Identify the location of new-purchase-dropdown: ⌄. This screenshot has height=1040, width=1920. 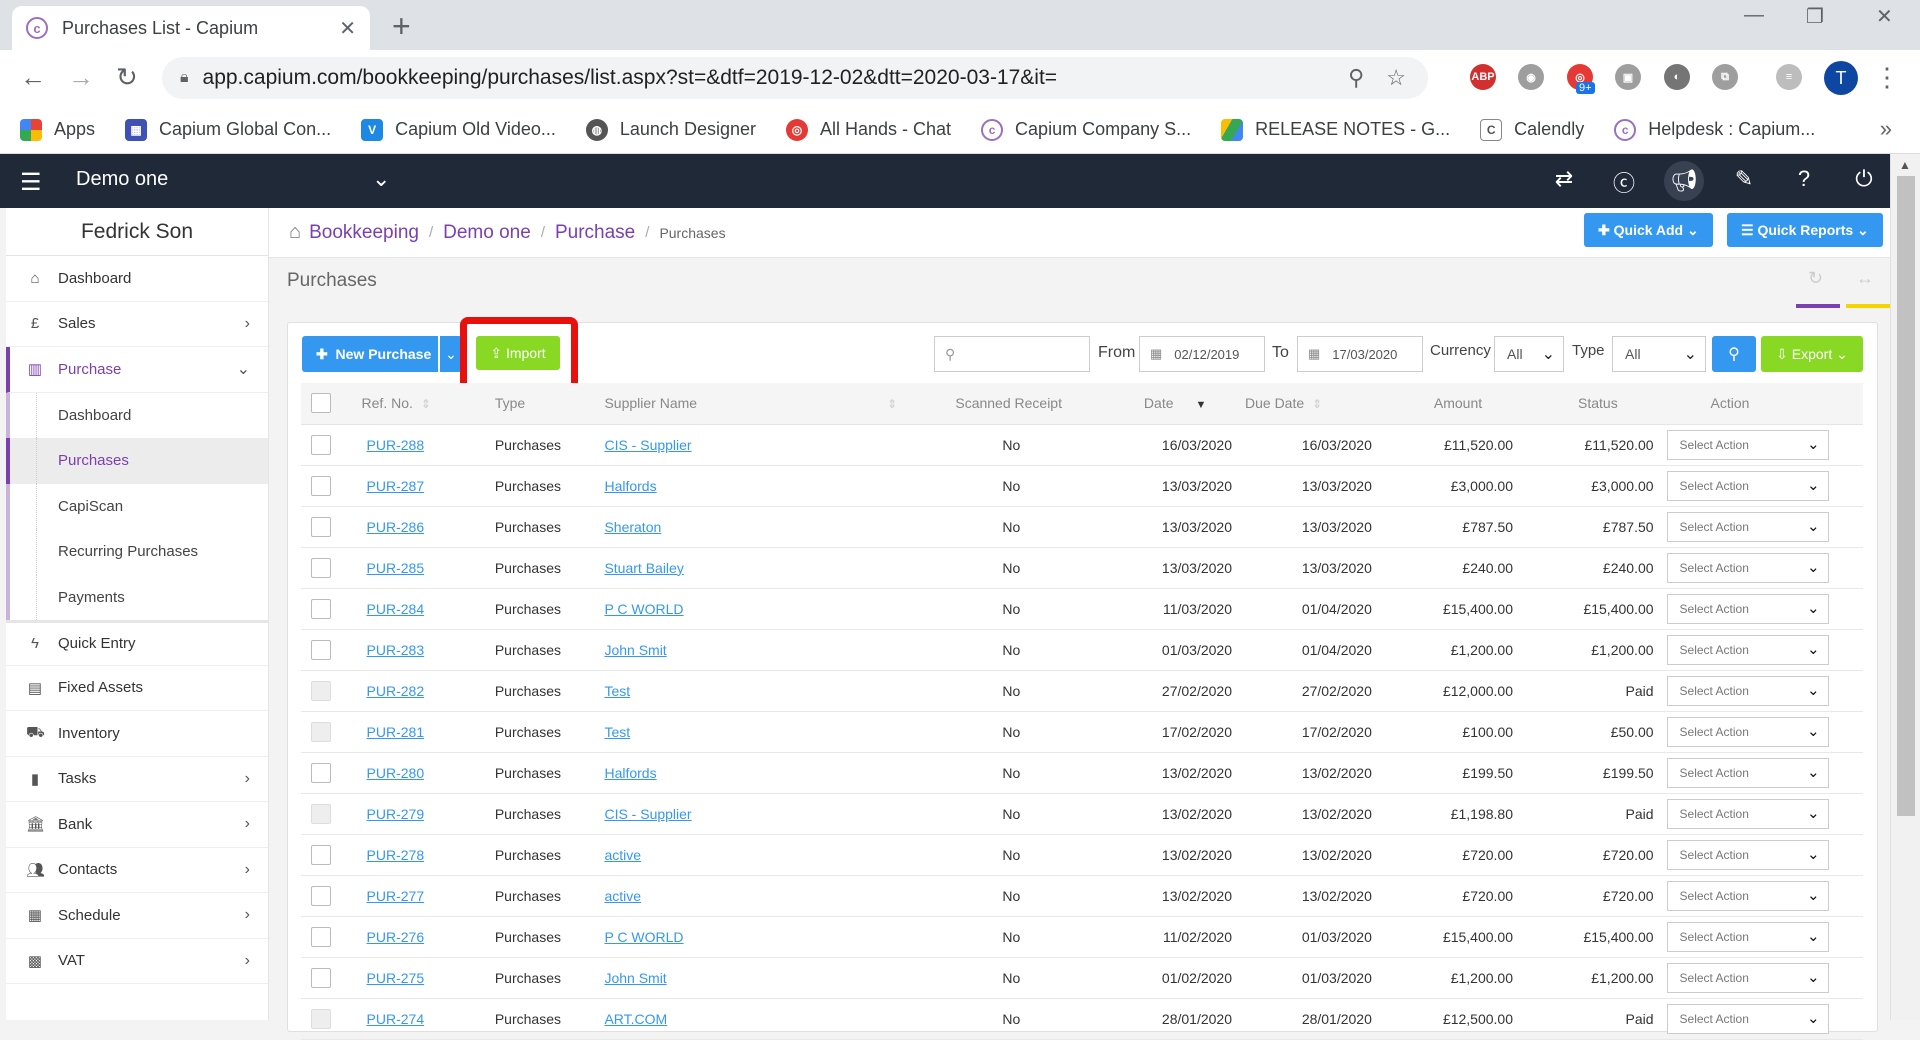
(451, 354).